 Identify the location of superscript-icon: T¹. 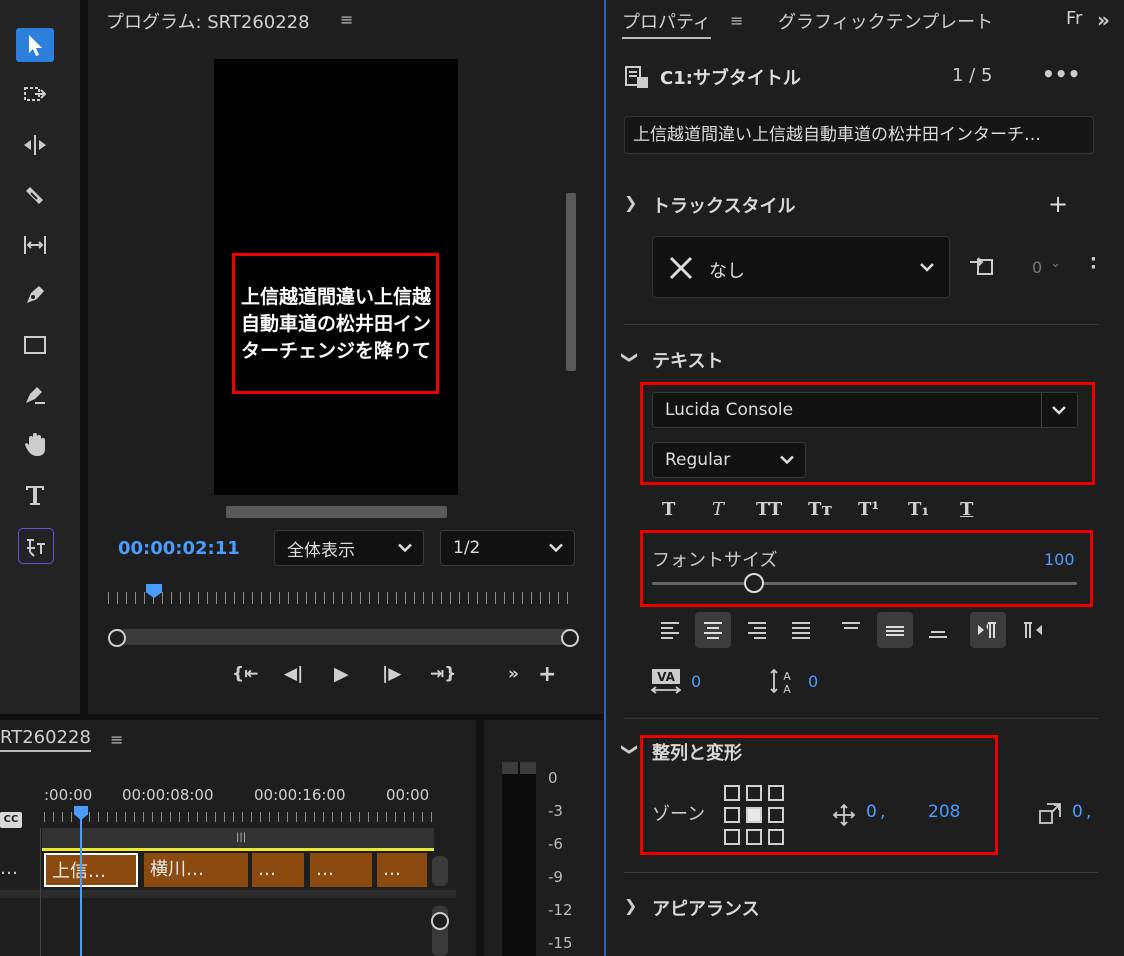
(868, 509).